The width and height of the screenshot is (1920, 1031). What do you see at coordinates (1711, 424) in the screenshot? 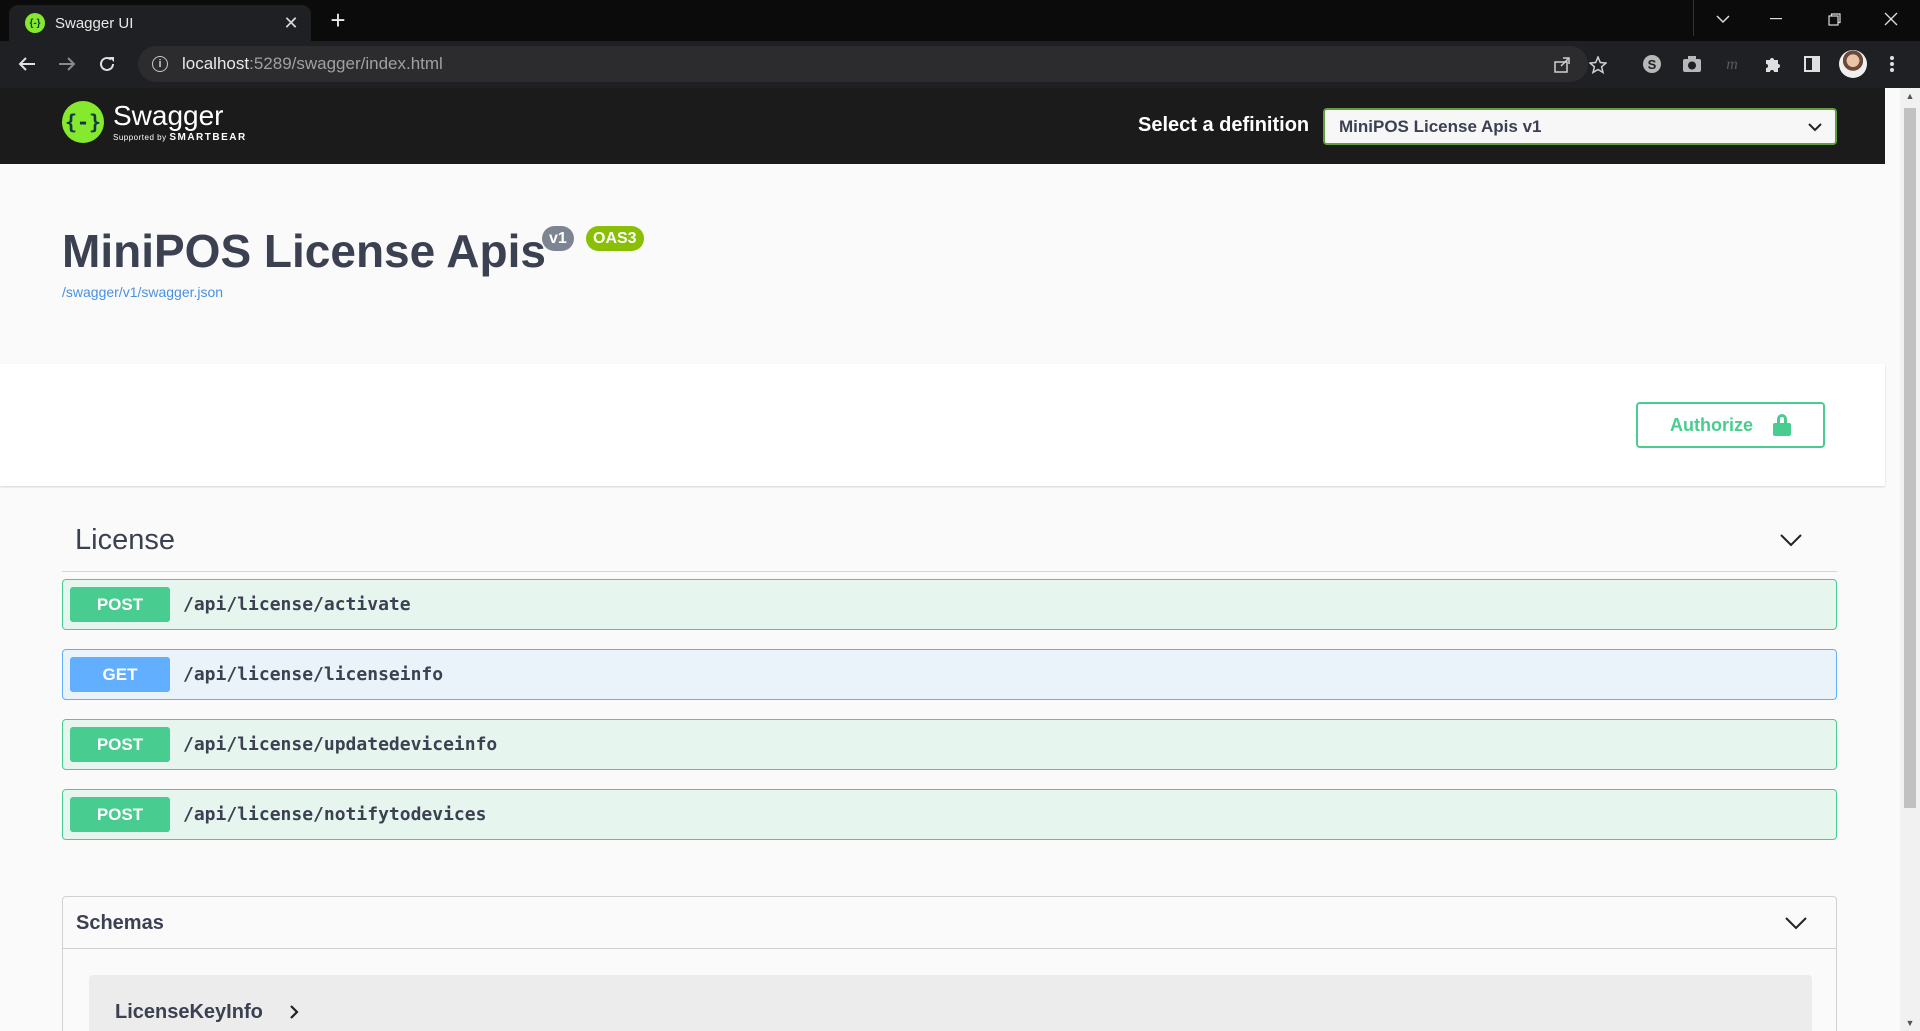
I see `authorize-label: Authorize` at bounding box center [1711, 424].